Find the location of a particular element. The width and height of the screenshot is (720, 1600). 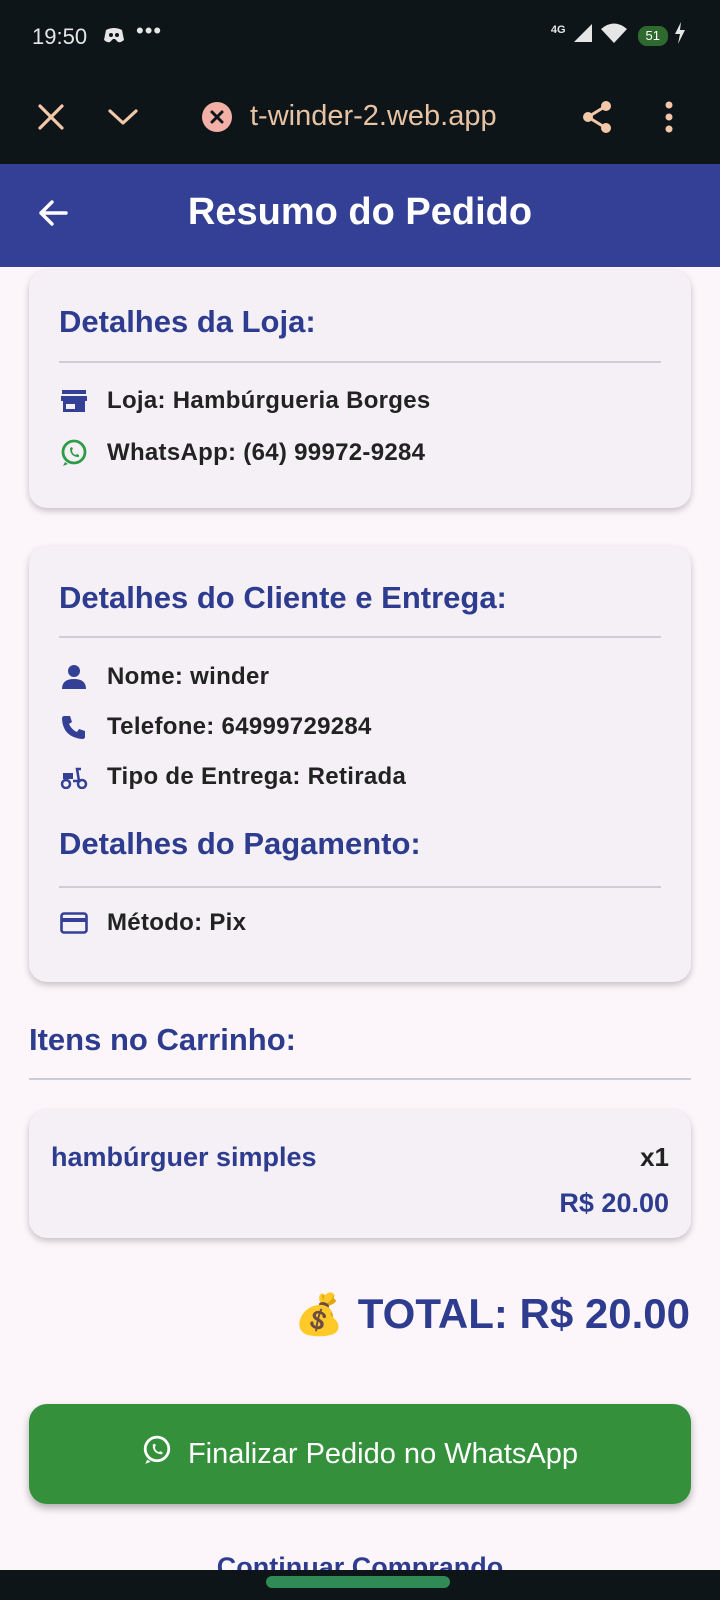

cart-item-name: hambúrguer simples is located at coordinates (184, 1157).